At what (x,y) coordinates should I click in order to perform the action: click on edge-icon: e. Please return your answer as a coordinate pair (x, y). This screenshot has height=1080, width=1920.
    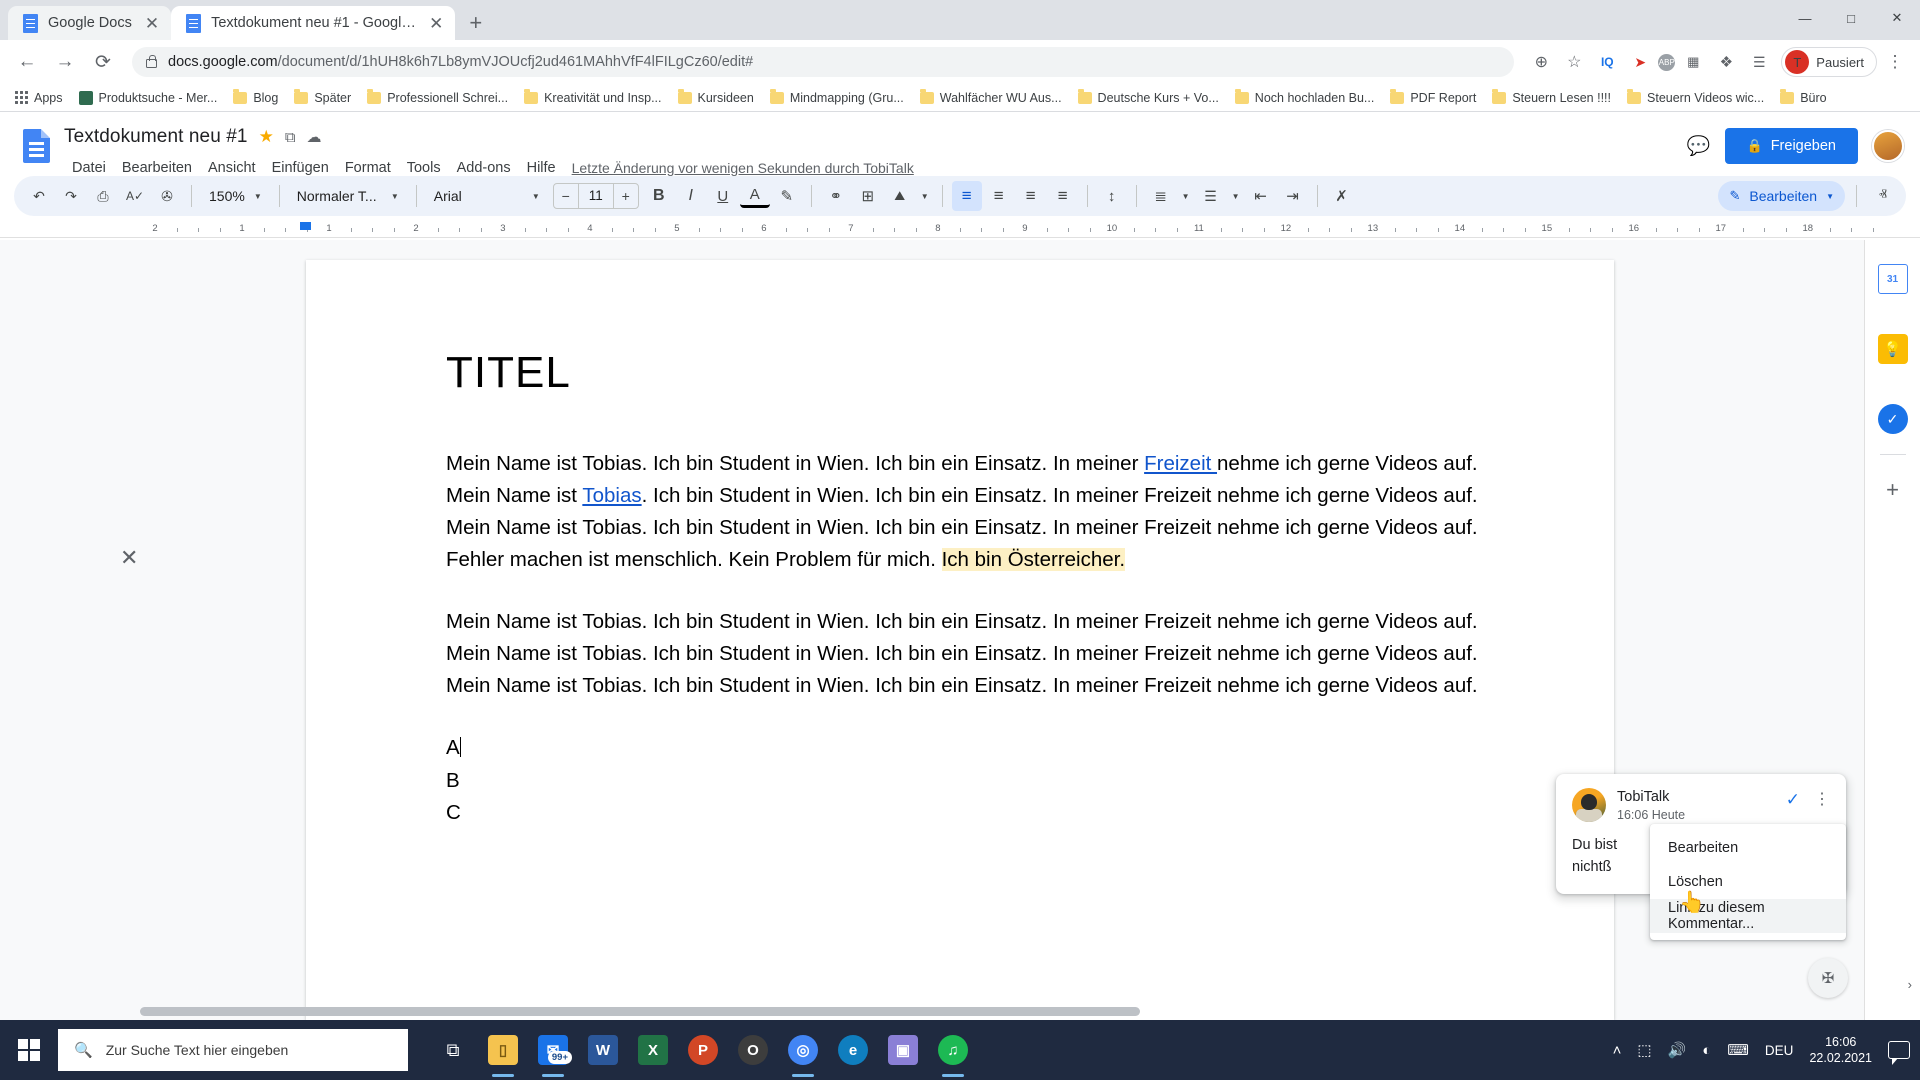
    Looking at the image, I should click on (853, 1050).